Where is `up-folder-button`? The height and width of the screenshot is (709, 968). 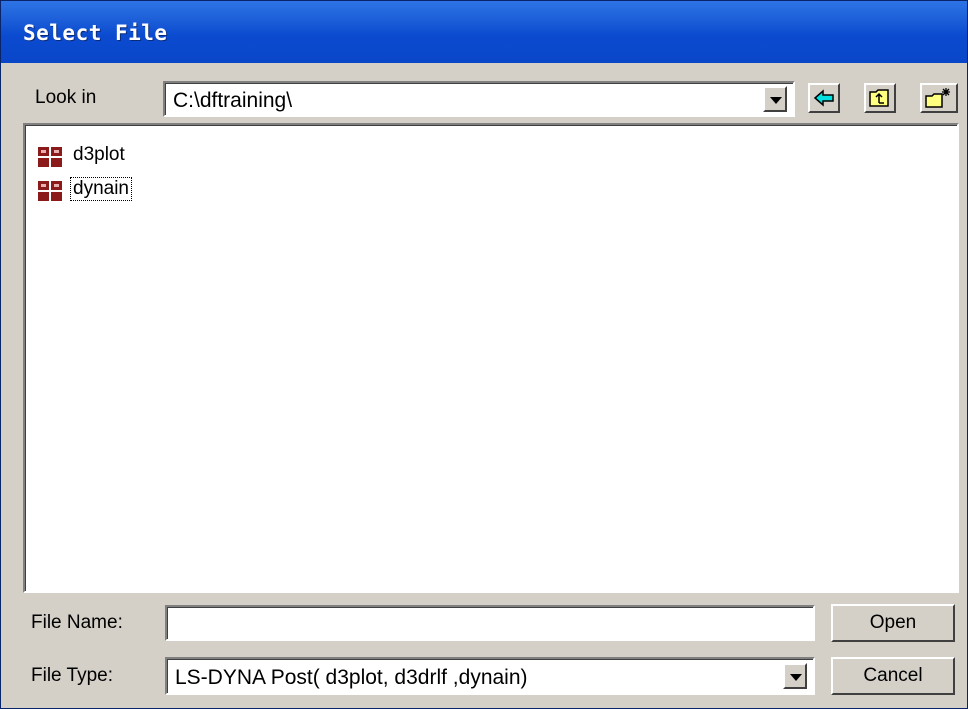
up-folder-button is located at coordinates (880, 98).